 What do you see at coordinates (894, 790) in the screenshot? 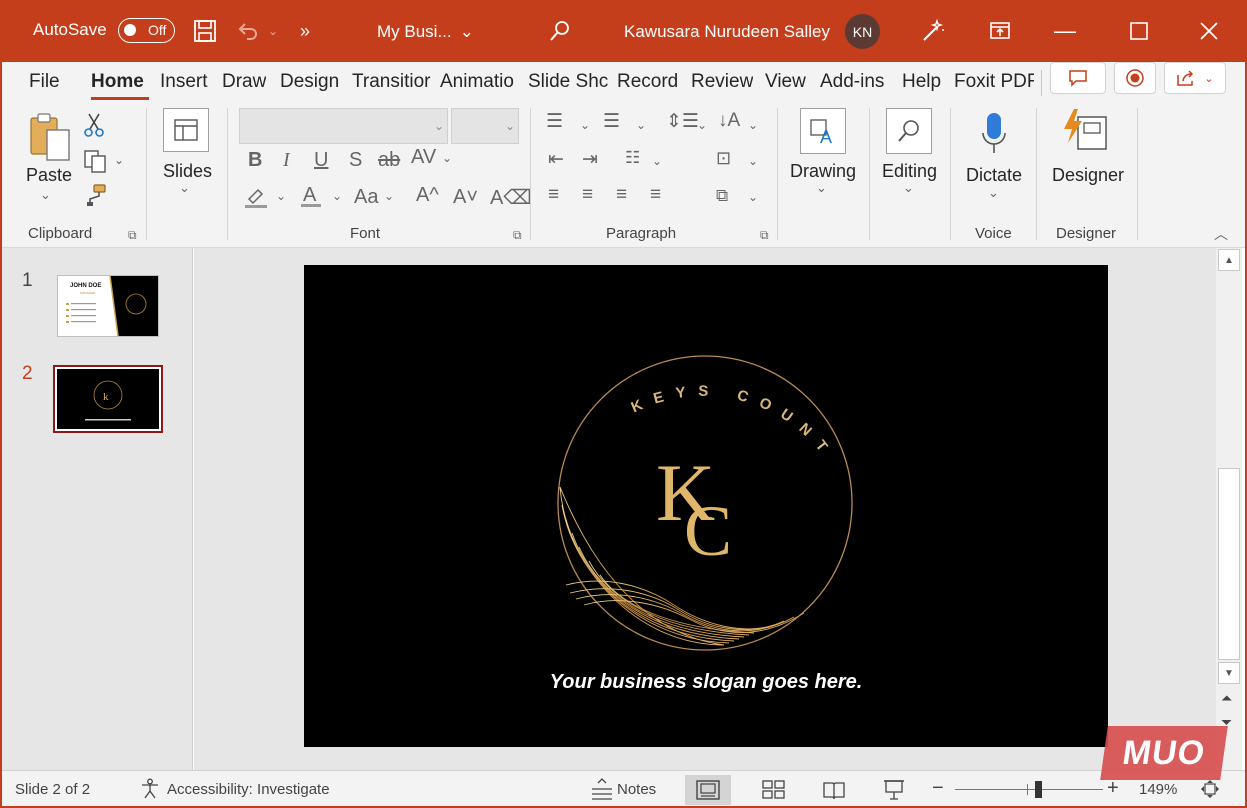
I see `slideshow-icon` at bounding box center [894, 790].